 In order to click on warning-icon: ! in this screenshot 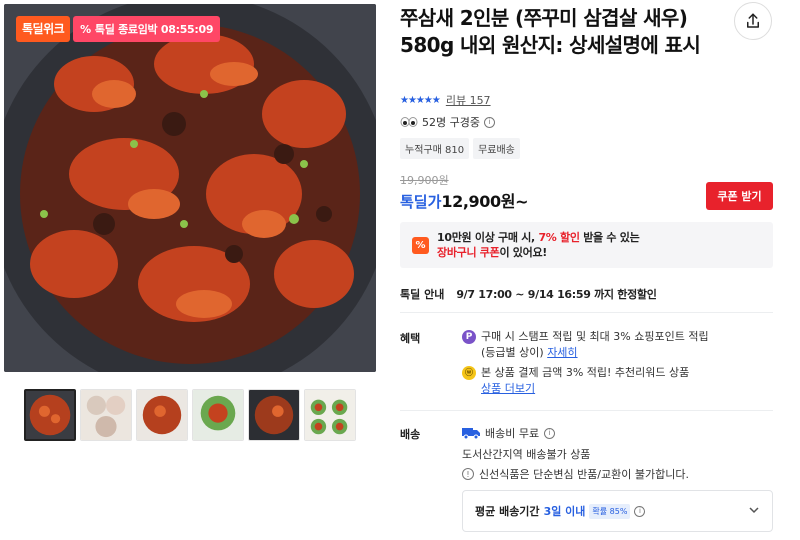, I will do `click(468, 474)`.